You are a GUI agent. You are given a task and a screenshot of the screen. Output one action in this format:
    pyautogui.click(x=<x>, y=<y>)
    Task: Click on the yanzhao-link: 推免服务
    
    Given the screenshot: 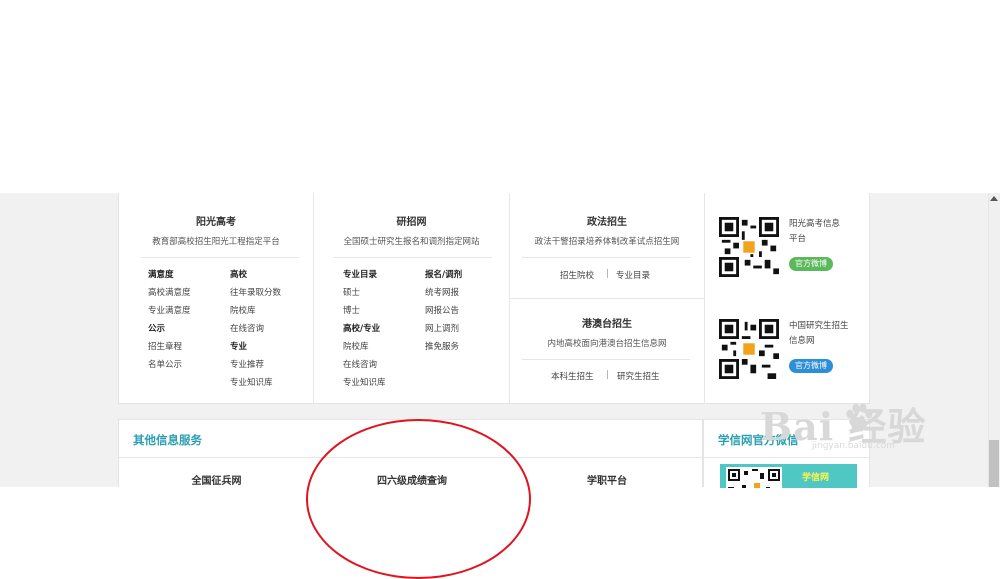 What is the action you would take?
    pyautogui.click(x=442, y=346)
    